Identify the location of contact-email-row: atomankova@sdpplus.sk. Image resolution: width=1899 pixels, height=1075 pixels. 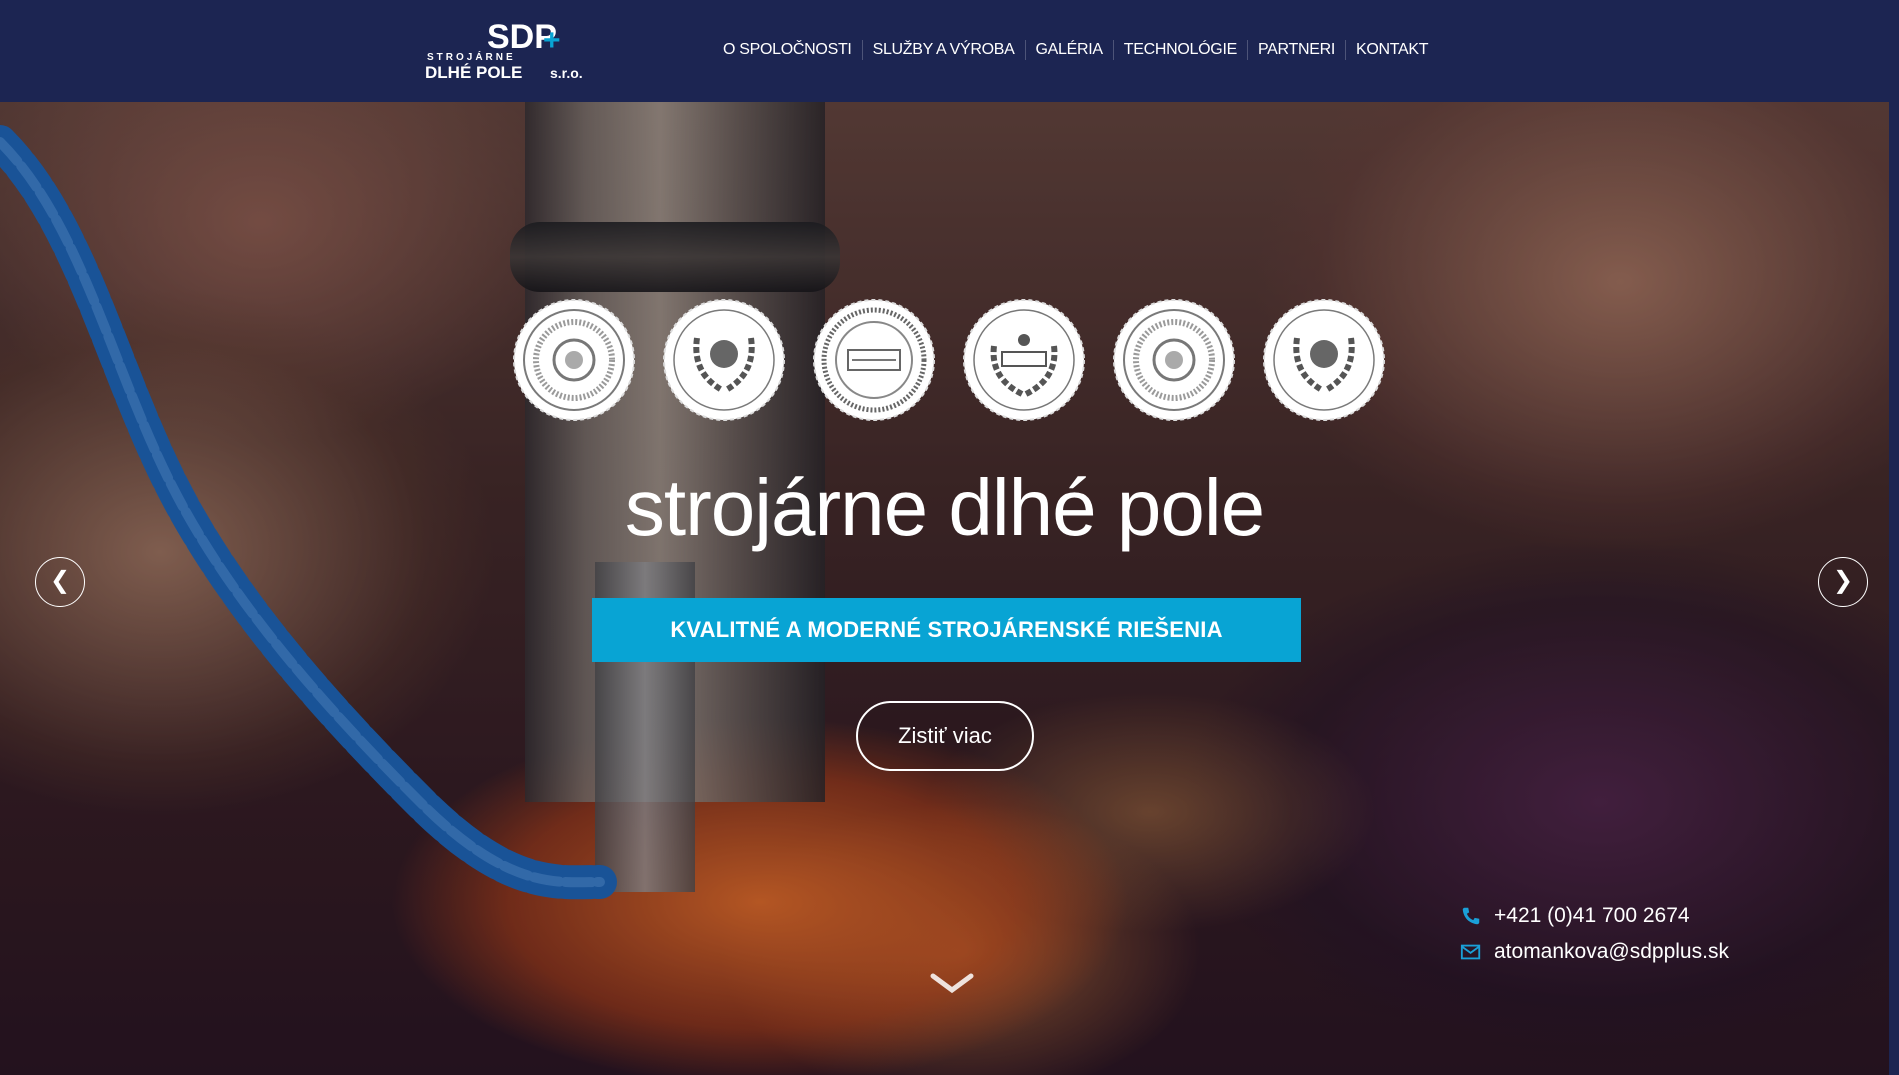
(1593, 952).